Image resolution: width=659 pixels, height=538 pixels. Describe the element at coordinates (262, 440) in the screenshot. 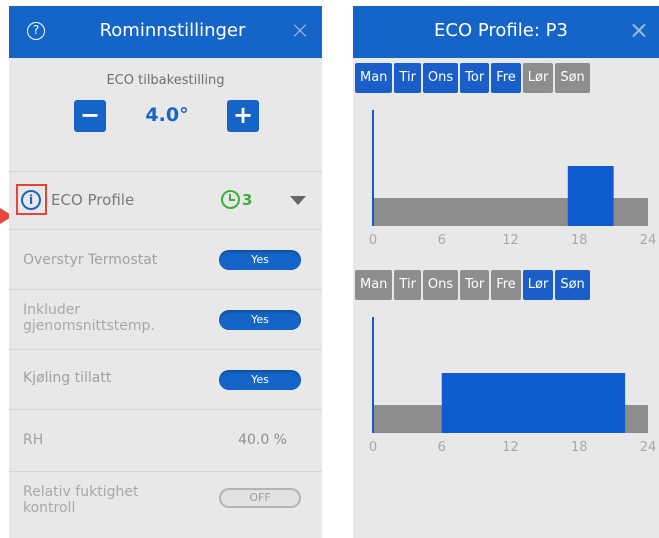

I see `rh-value: 40.0 %` at that location.